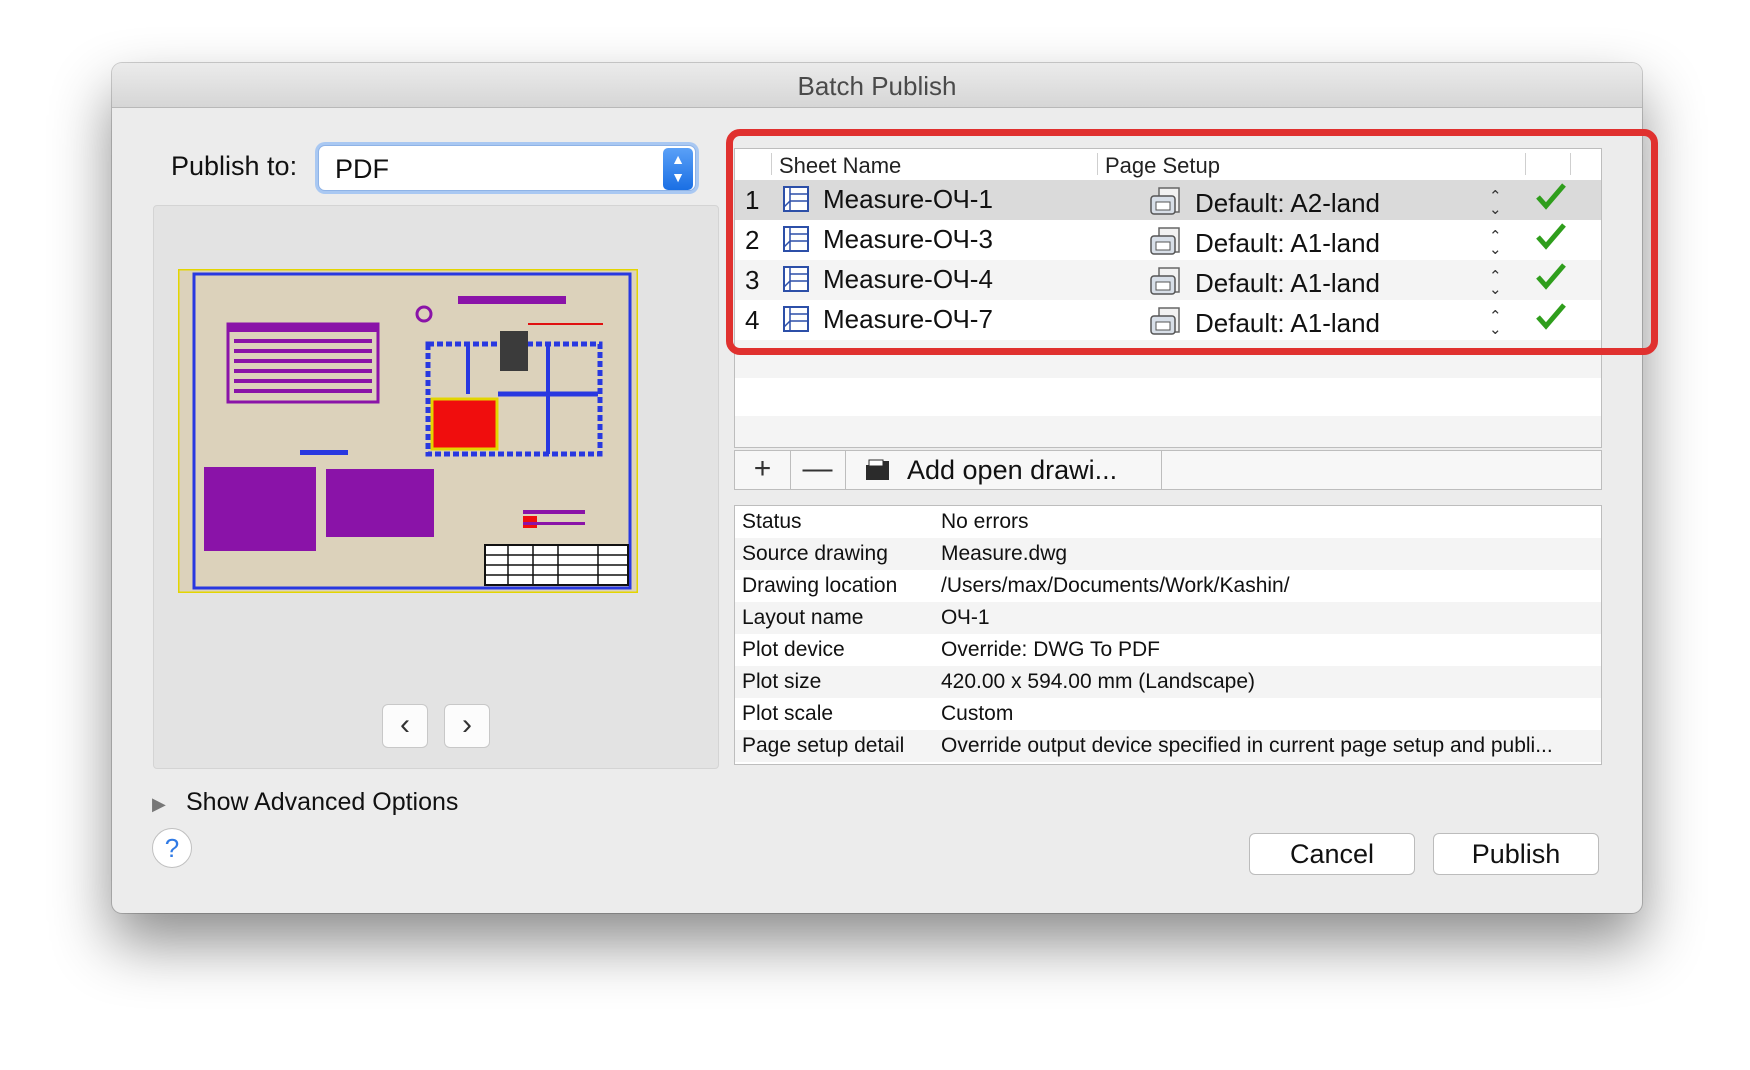 The image size is (1750, 1070). Describe the element at coordinates (507, 168) in the screenshot. I see `publish-to-select: PDF ▲ ▼` at that location.